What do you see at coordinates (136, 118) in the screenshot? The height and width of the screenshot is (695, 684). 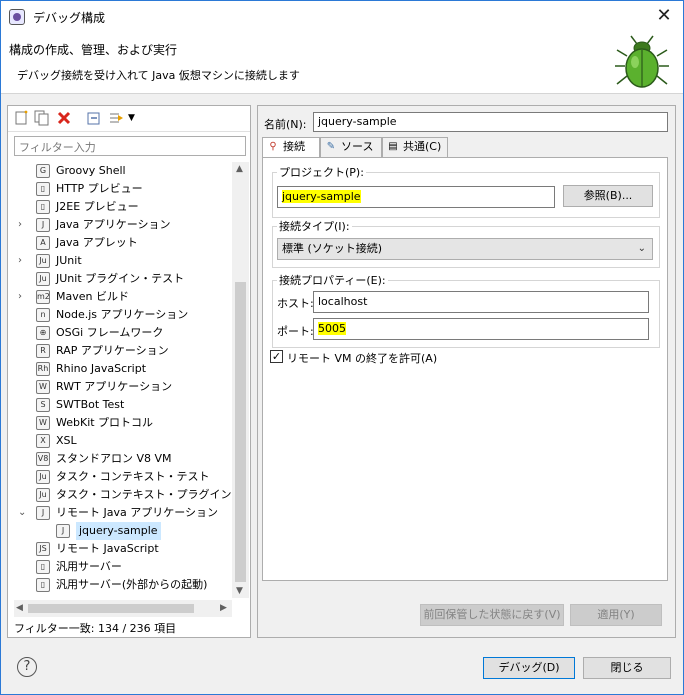 I see `toolbar-menu-chevron-icon: ▼` at bounding box center [136, 118].